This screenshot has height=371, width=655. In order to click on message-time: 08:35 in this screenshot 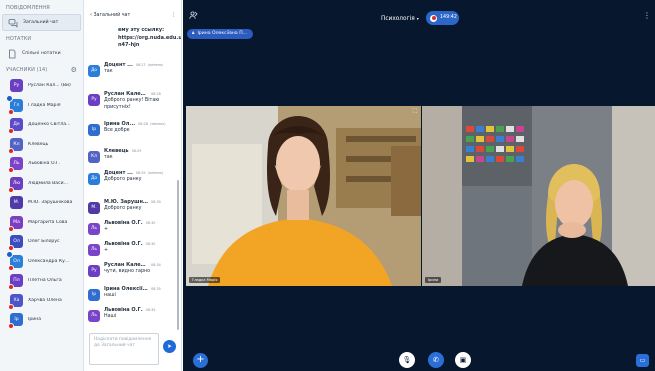, I will do `click(156, 289)`.